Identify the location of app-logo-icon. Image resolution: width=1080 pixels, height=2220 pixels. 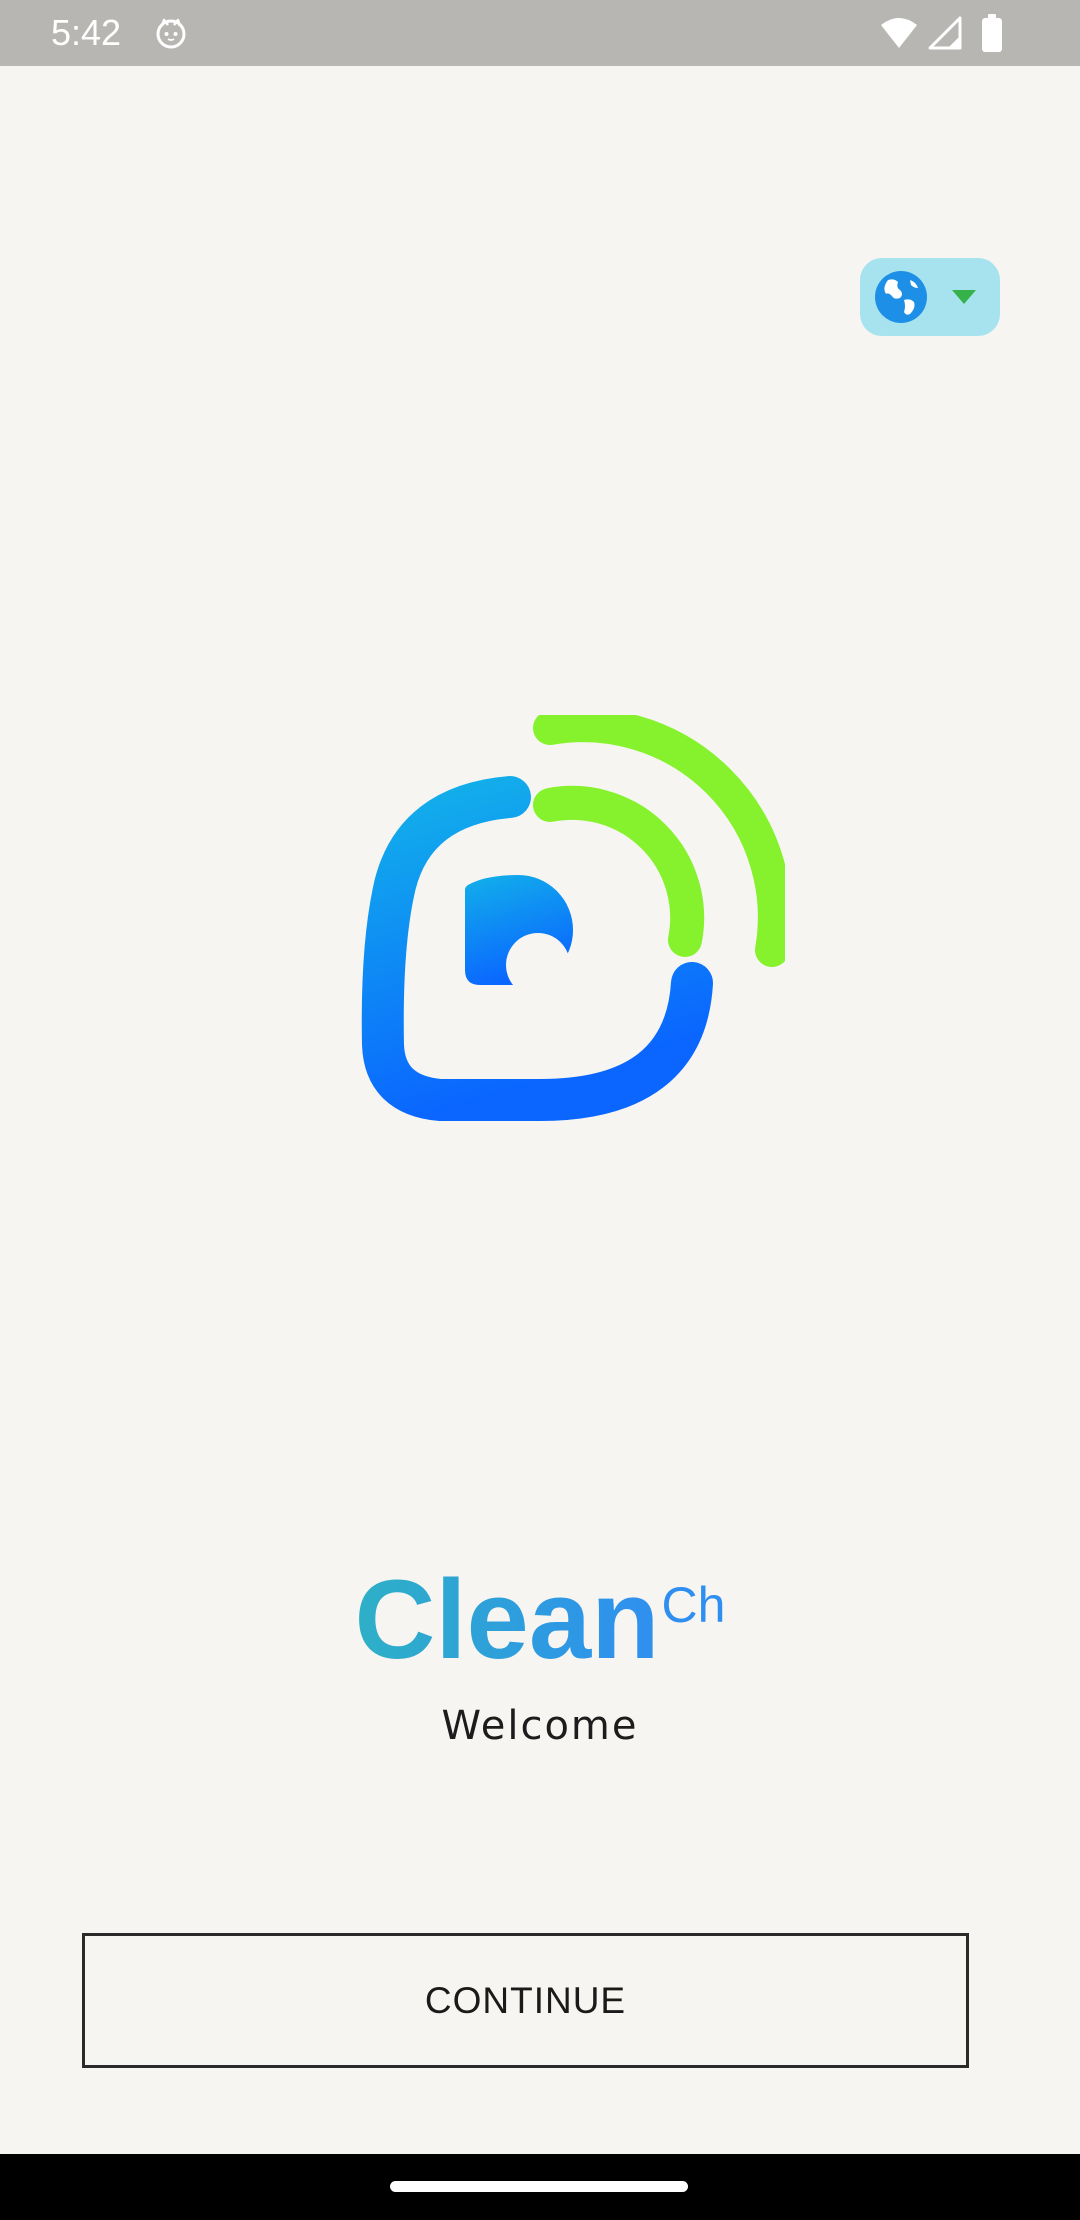
(573, 918).